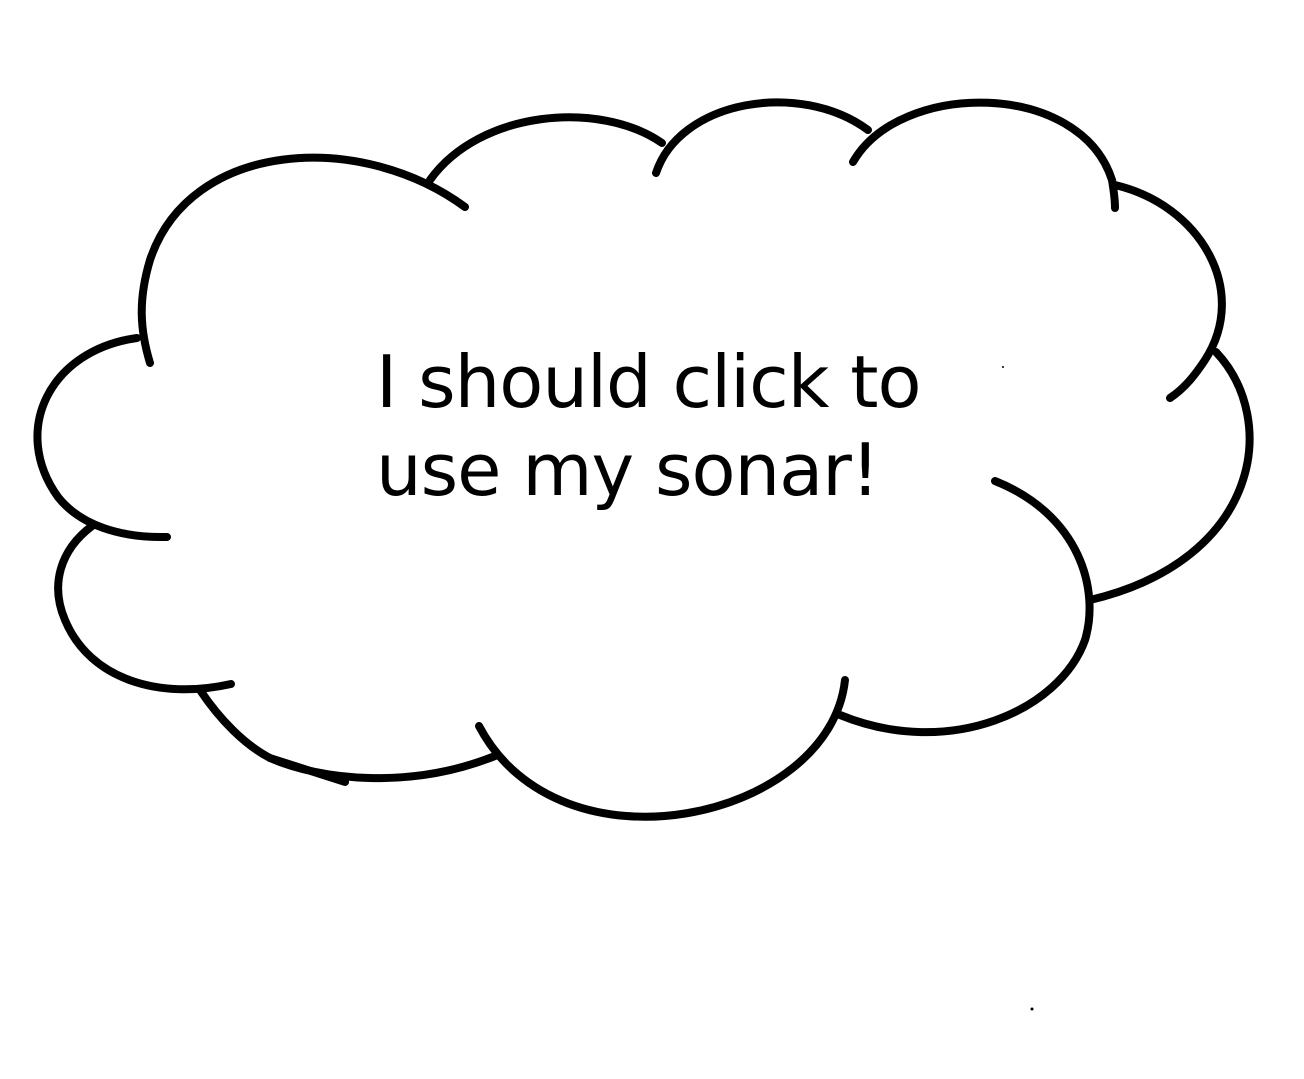 The width and height of the screenshot is (1304, 1079). What do you see at coordinates (1018, 688) in the screenshot?
I see `stray-dots` at bounding box center [1018, 688].